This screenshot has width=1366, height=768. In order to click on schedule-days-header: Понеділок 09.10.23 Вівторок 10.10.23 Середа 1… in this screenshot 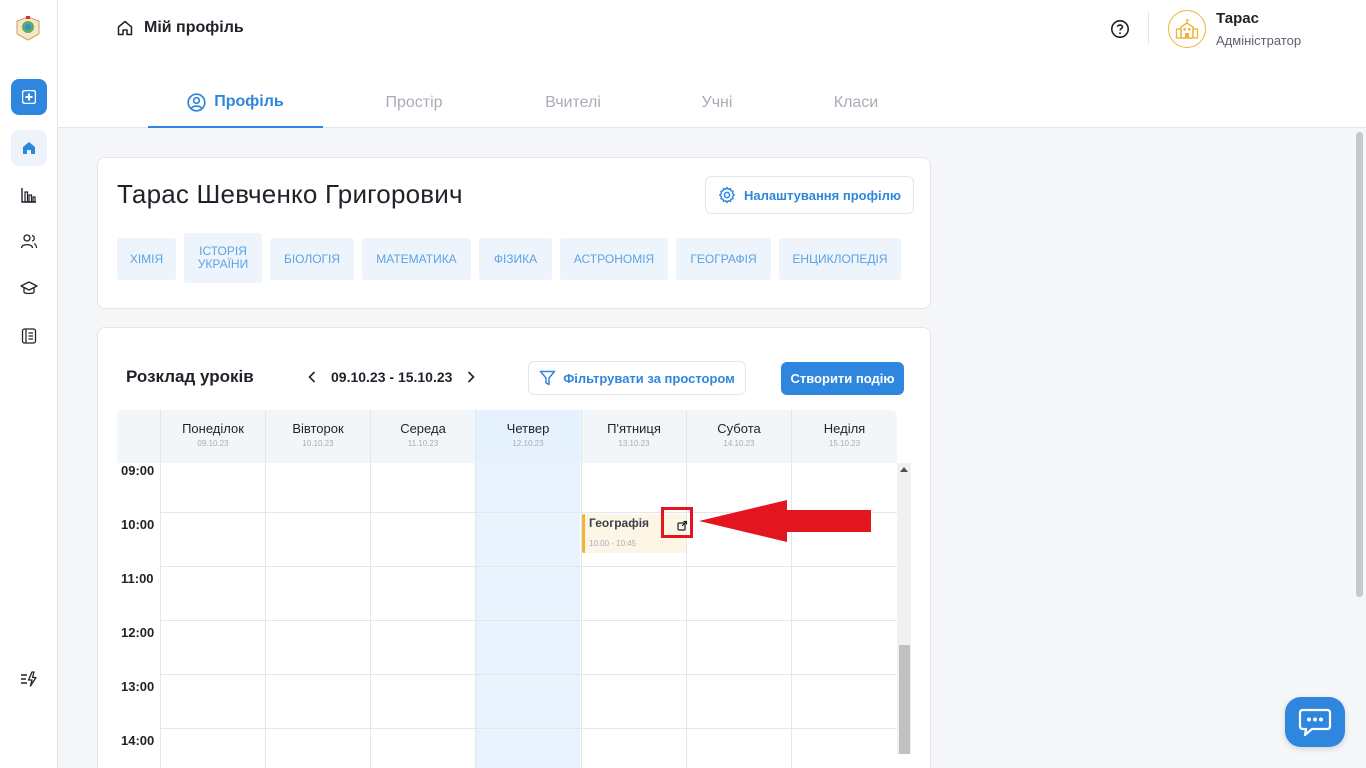, I will do `click(507, 436)`.